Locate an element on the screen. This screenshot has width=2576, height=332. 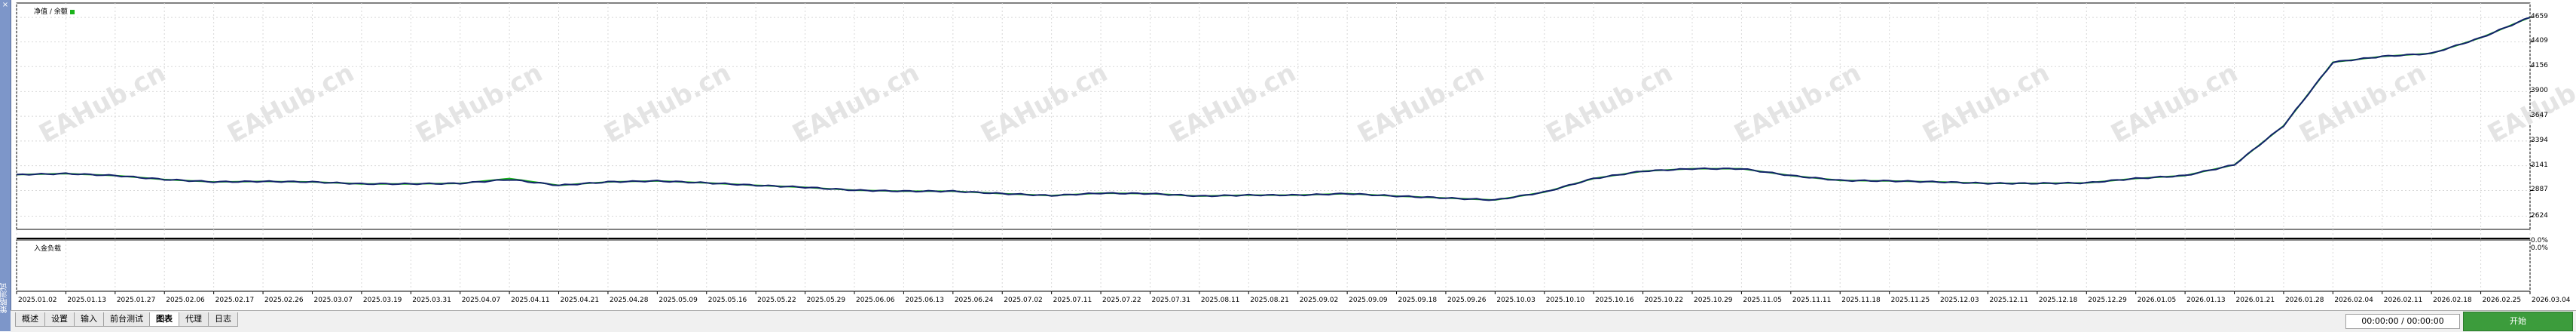
balance-swatch is located at coordinates (72, 11).